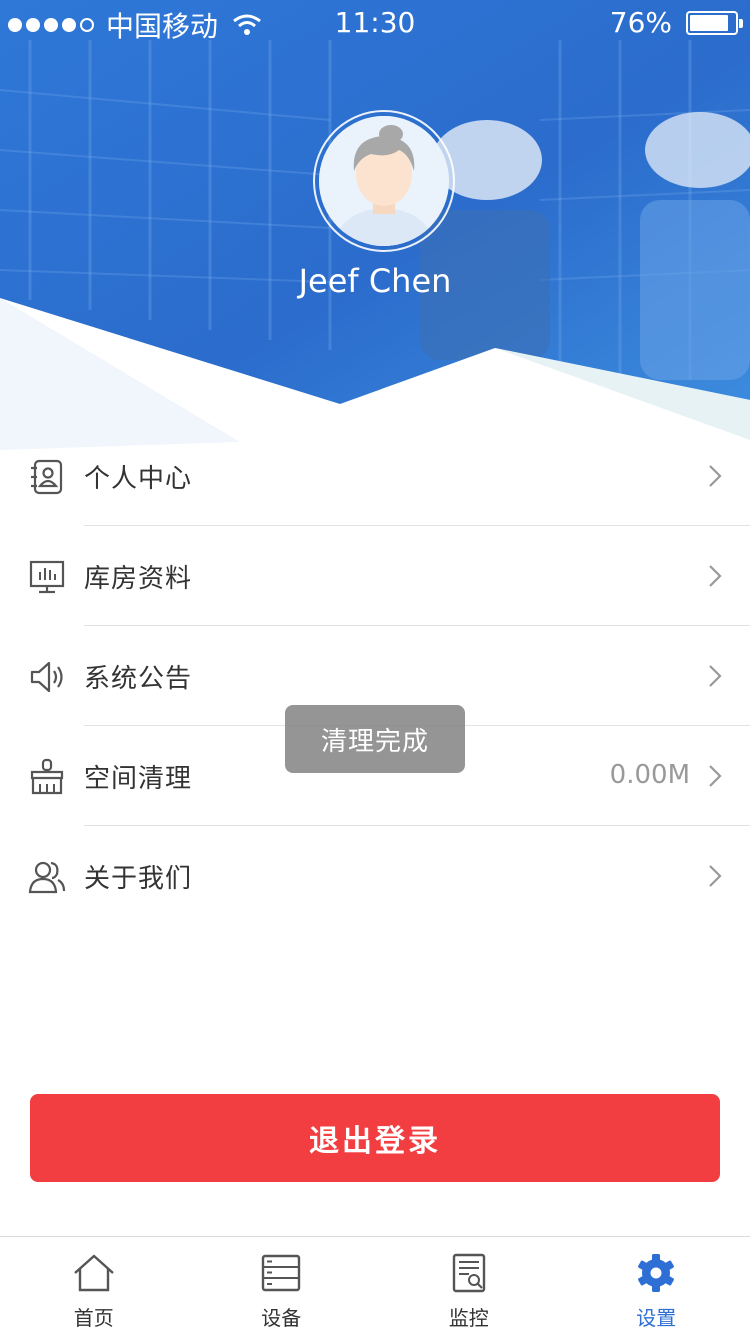 The width and height of the screenshot is (750, 1334). What do you see at coordinates (93, 1318) in the screenshot?
I see `tab-label-home: 首页` at bounding box center [93, 1318].